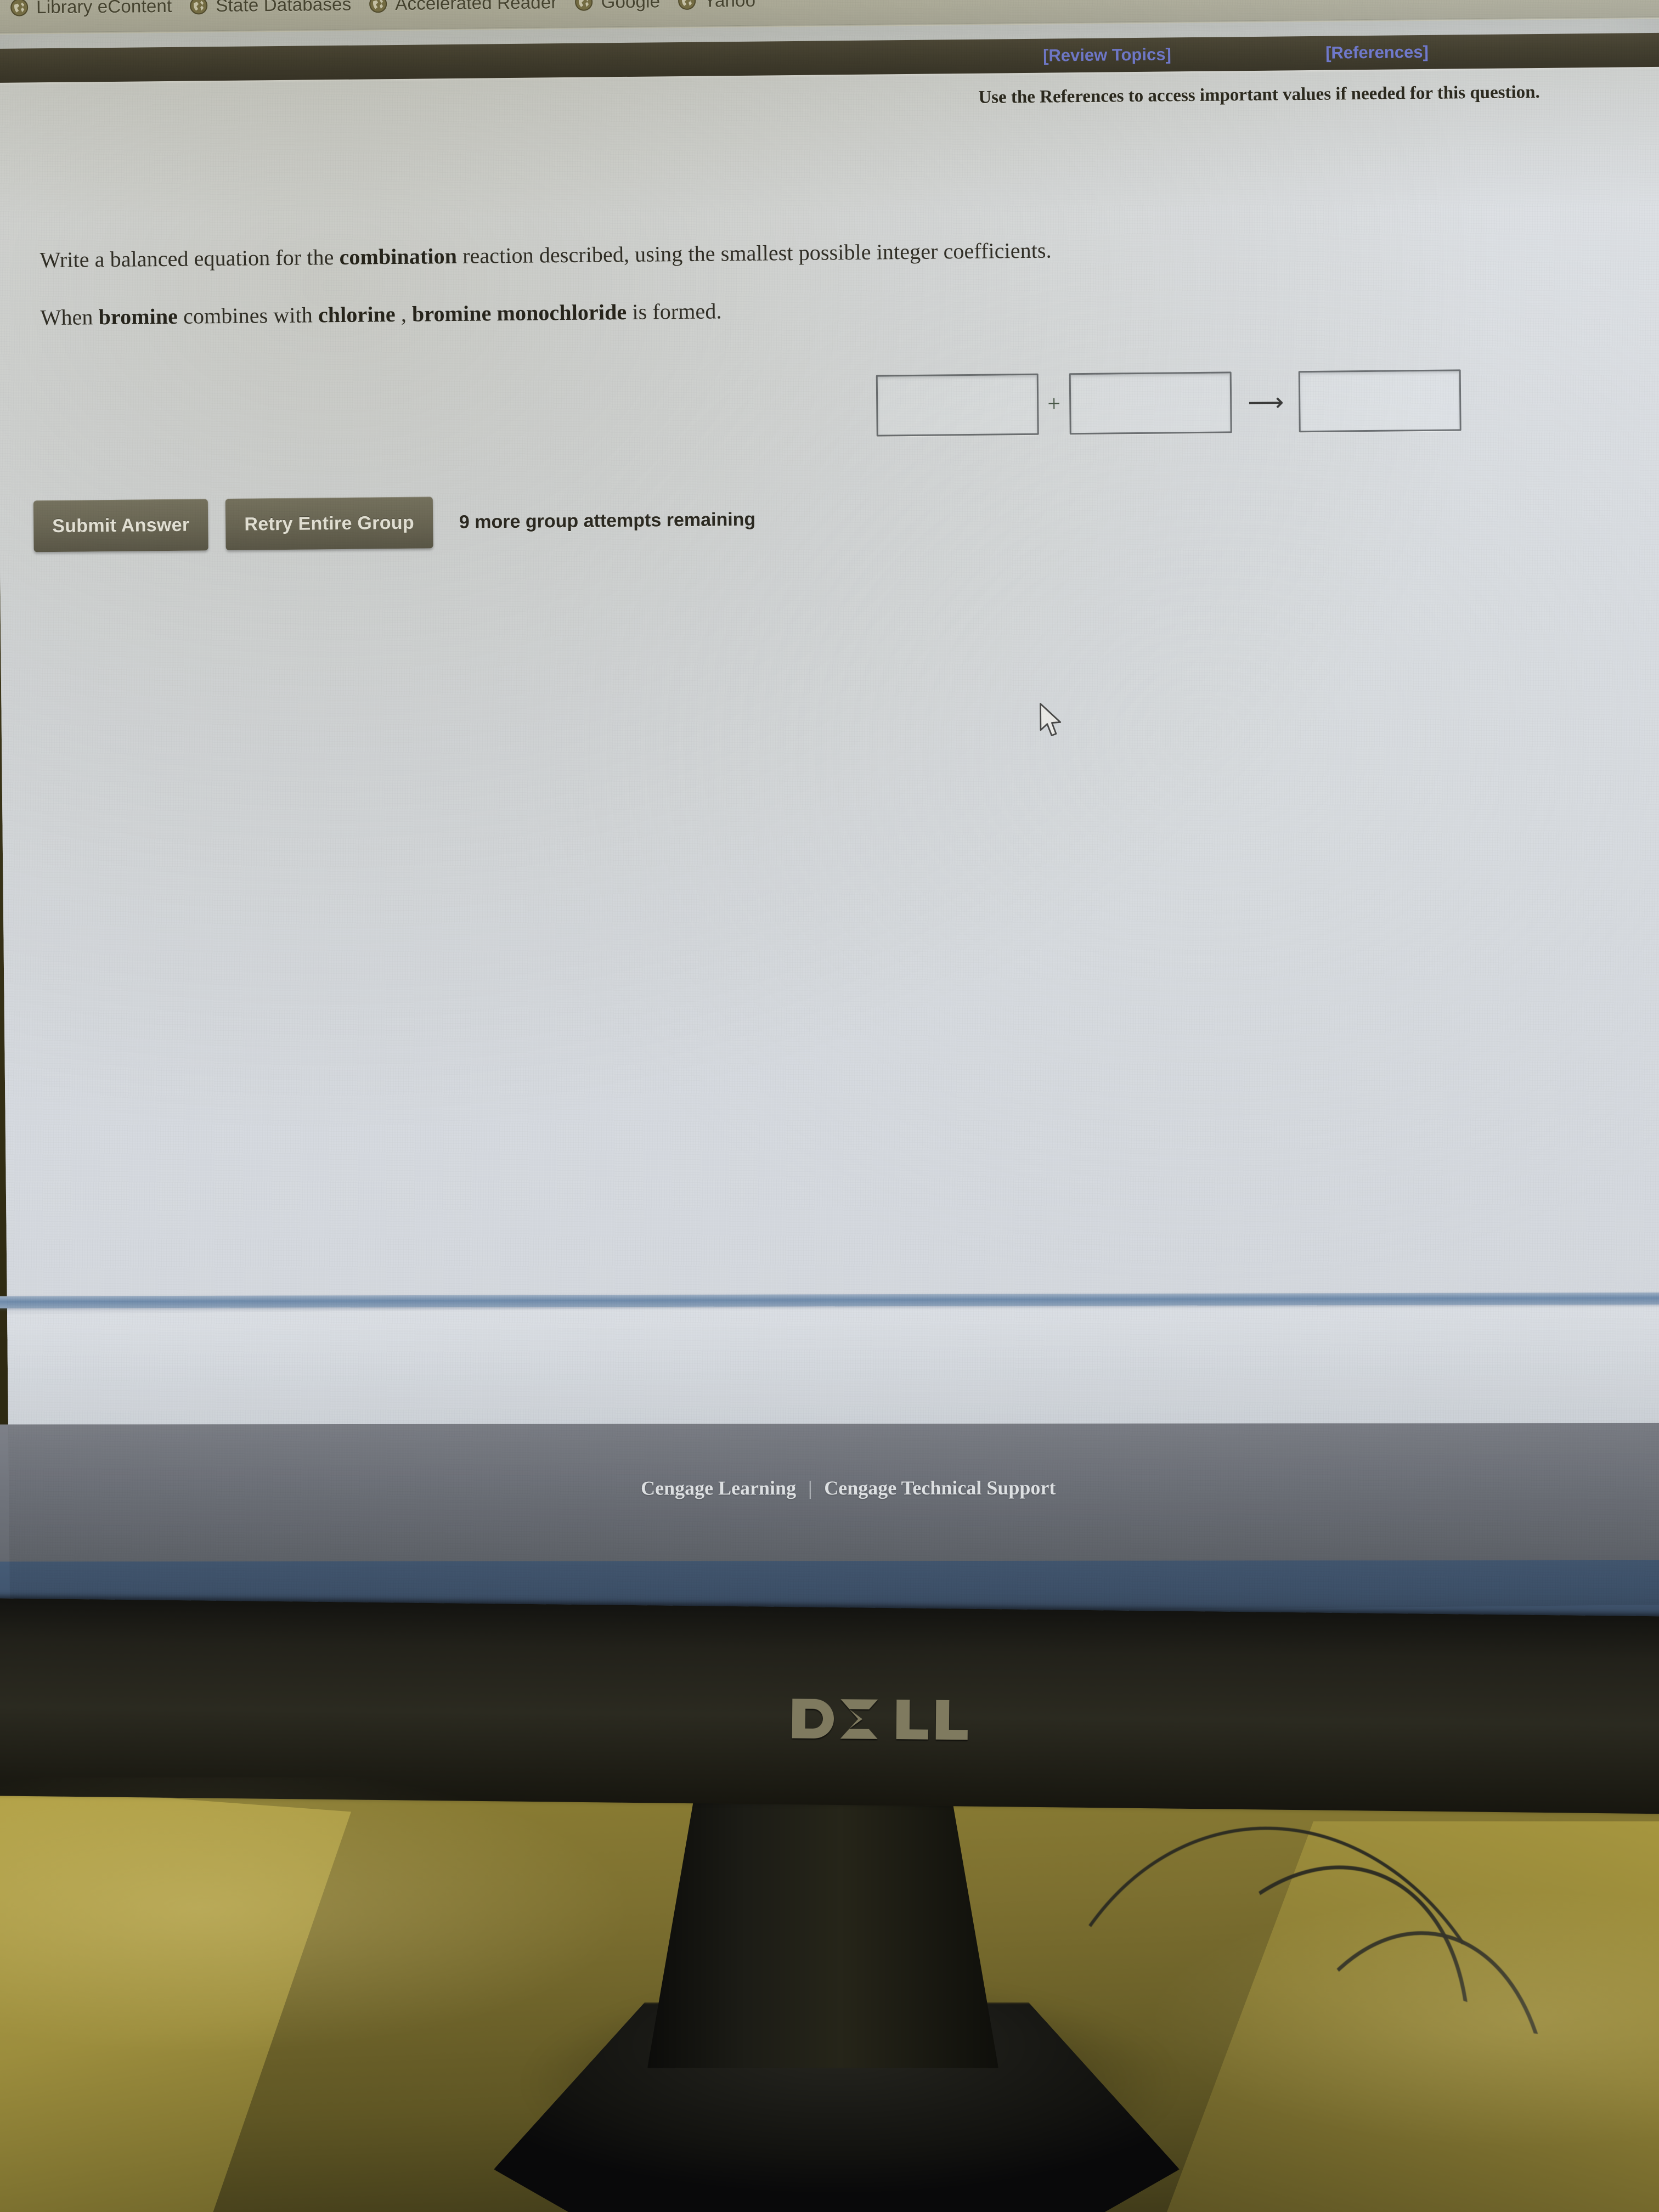 This screenshot has height=2212, width=1659. Describe the element at coordinates (718, 1487) in the screenshot. I see `cengage-learning-link: Cengage Learning` at that location.